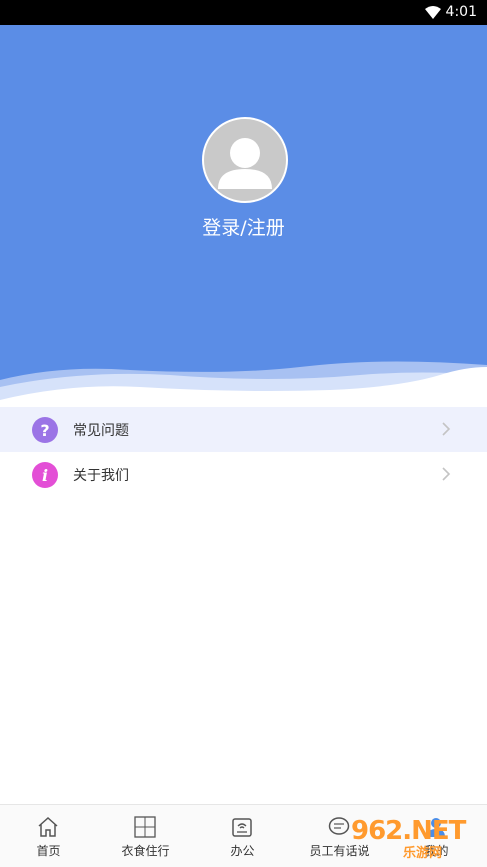 This screenshot has width=487, height=867. What do you see at coordinates (242, 851) in the screenshot?
I see `tab-label: 办公` at bounding box center [242, 851].